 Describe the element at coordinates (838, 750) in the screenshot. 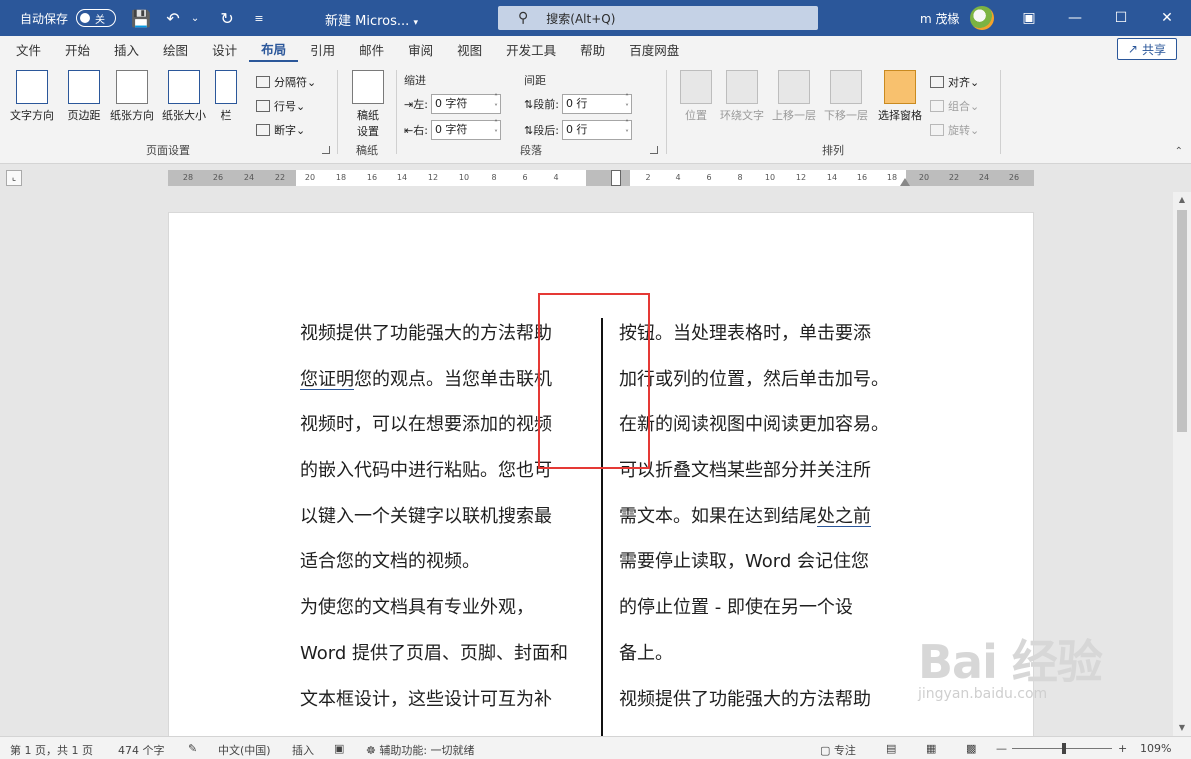

I see `focus-mode: ▢ 专注` at that location.